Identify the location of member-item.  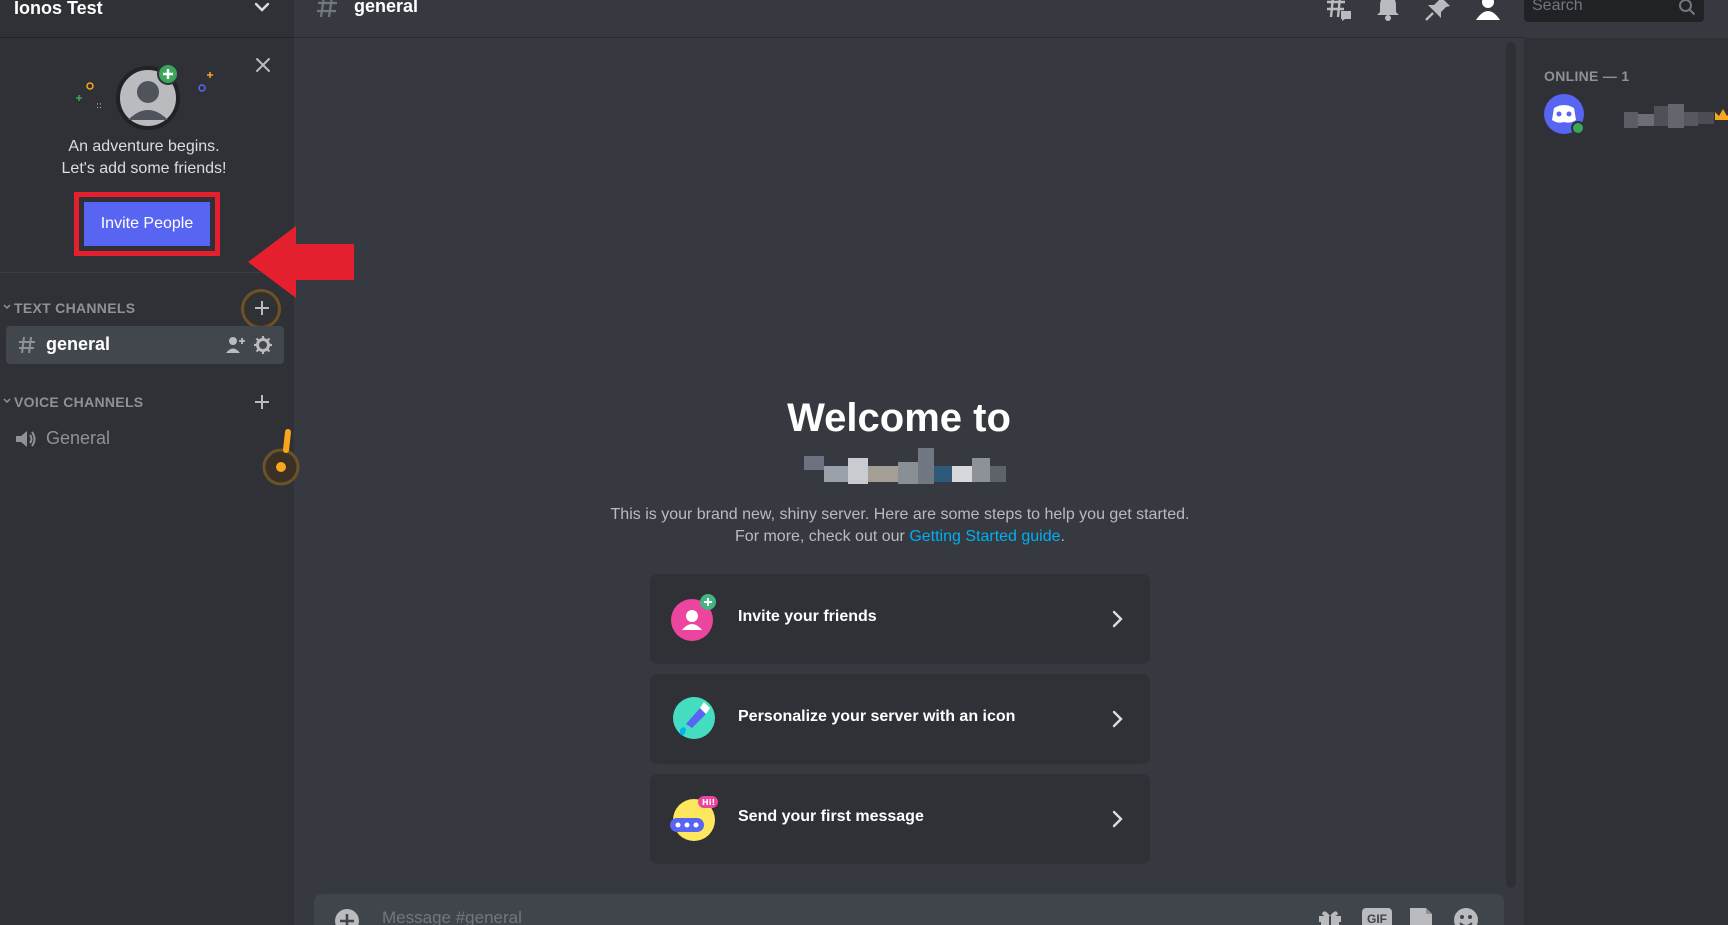
(1636, 116).